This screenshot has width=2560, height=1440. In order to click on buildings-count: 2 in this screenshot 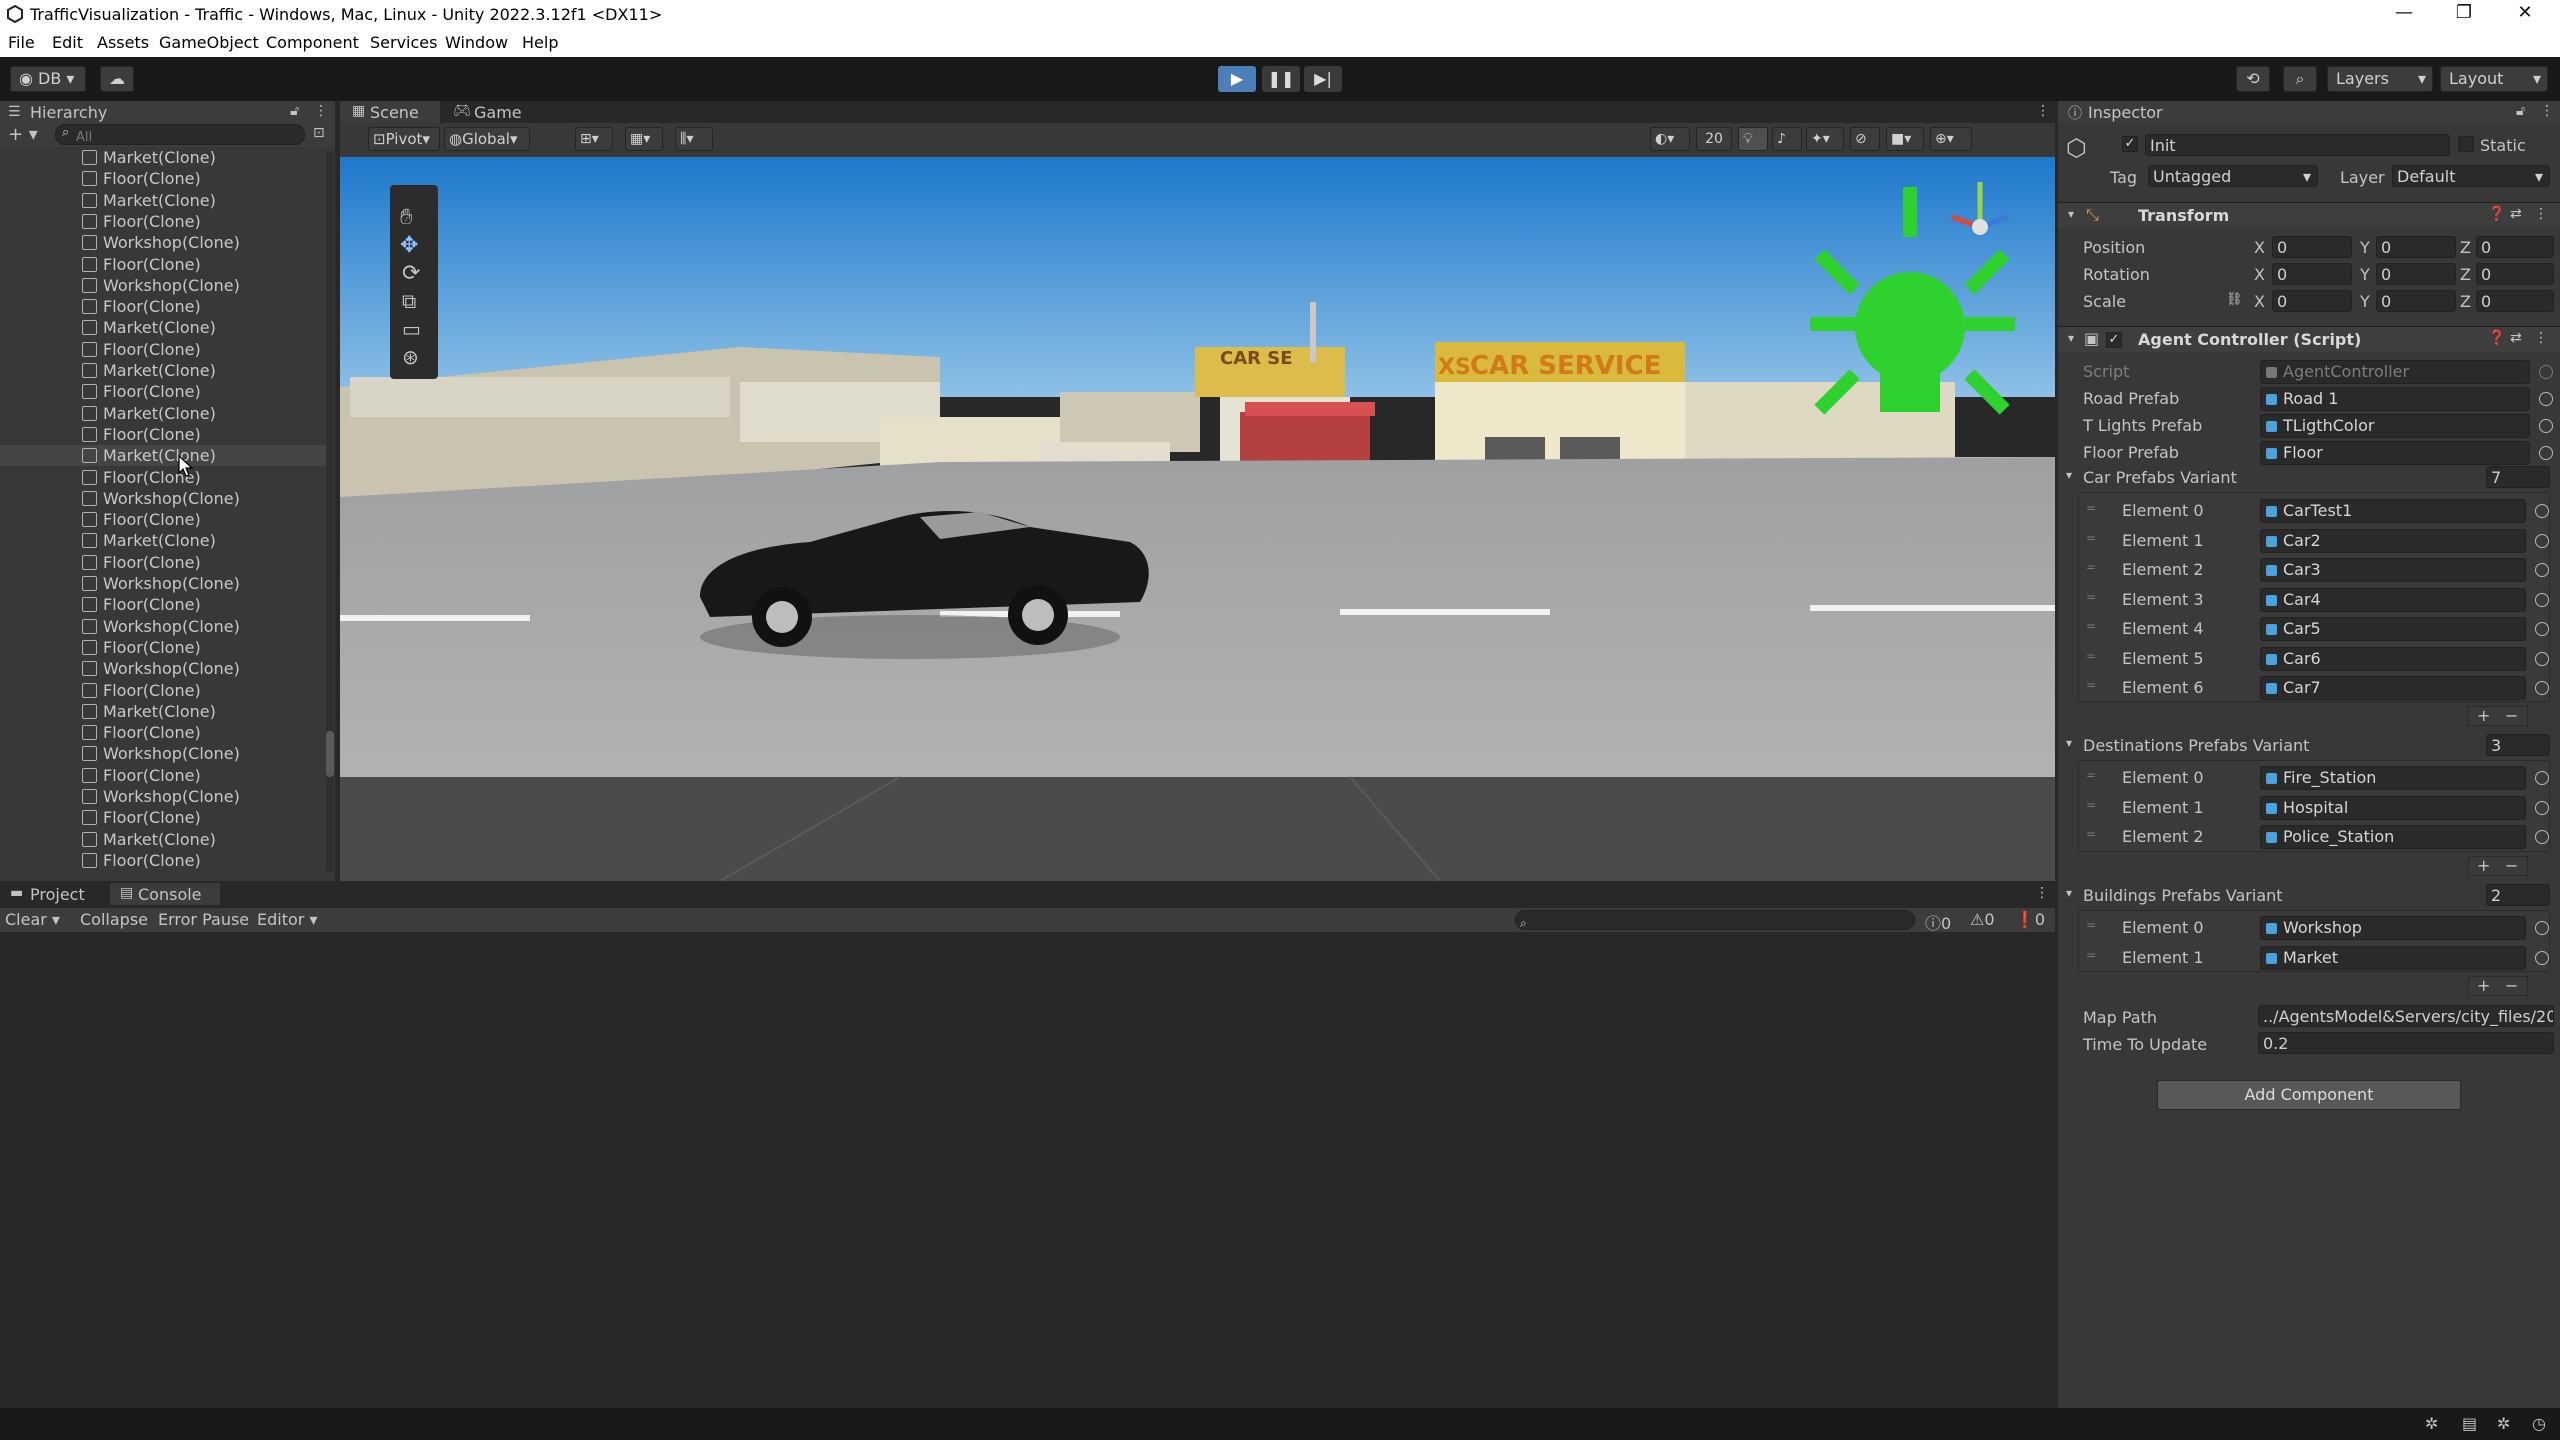, I will do `click(2518, 895)`.